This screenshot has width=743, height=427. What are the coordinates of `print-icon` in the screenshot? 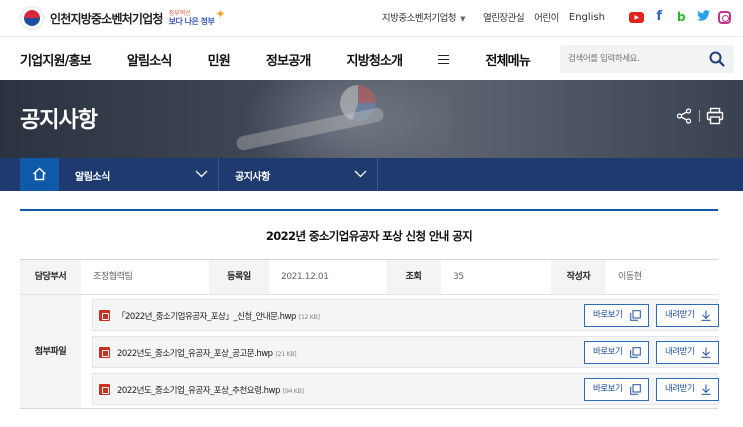 It's located at (715, 116).